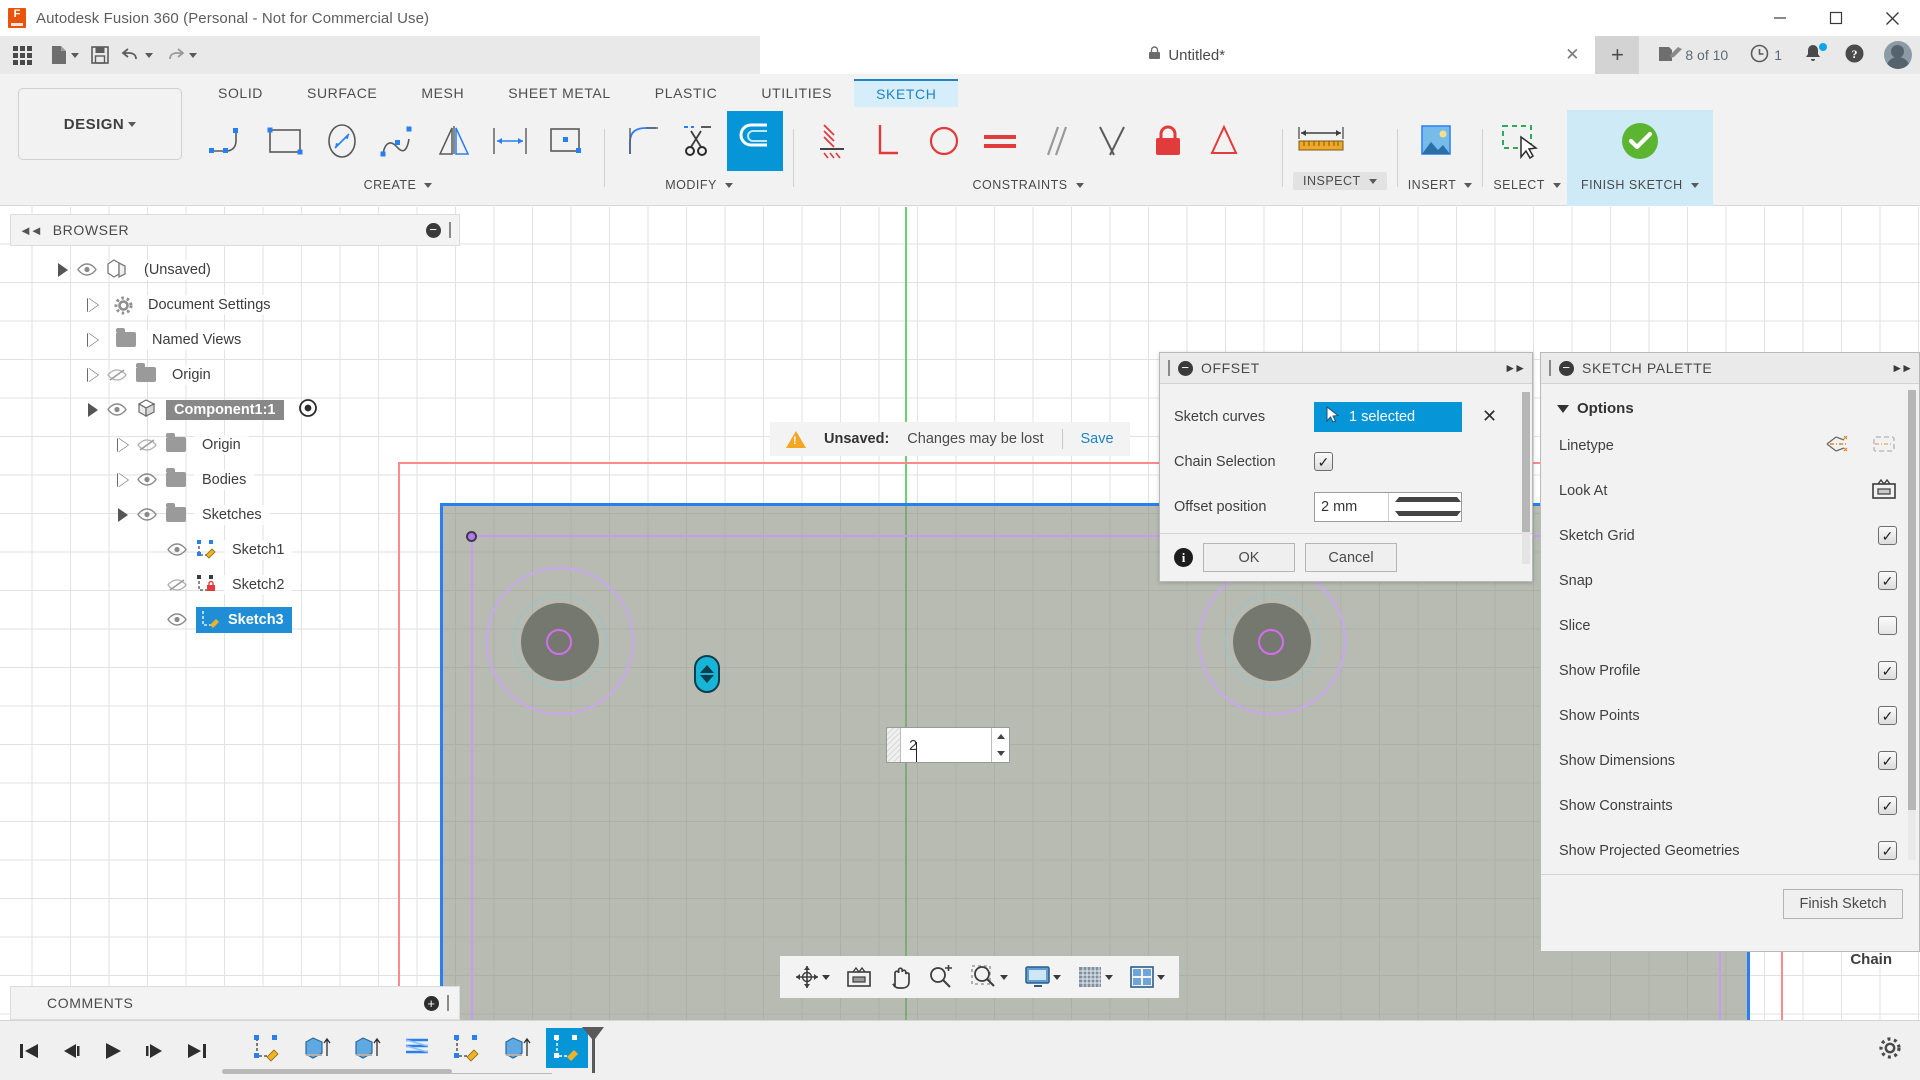 The image size is (1920, 1080). What do you see at coordinates (1112, 141) in the screenshot?
I see `midpoint-constraint-icon` at bounding box center [1112, 141].